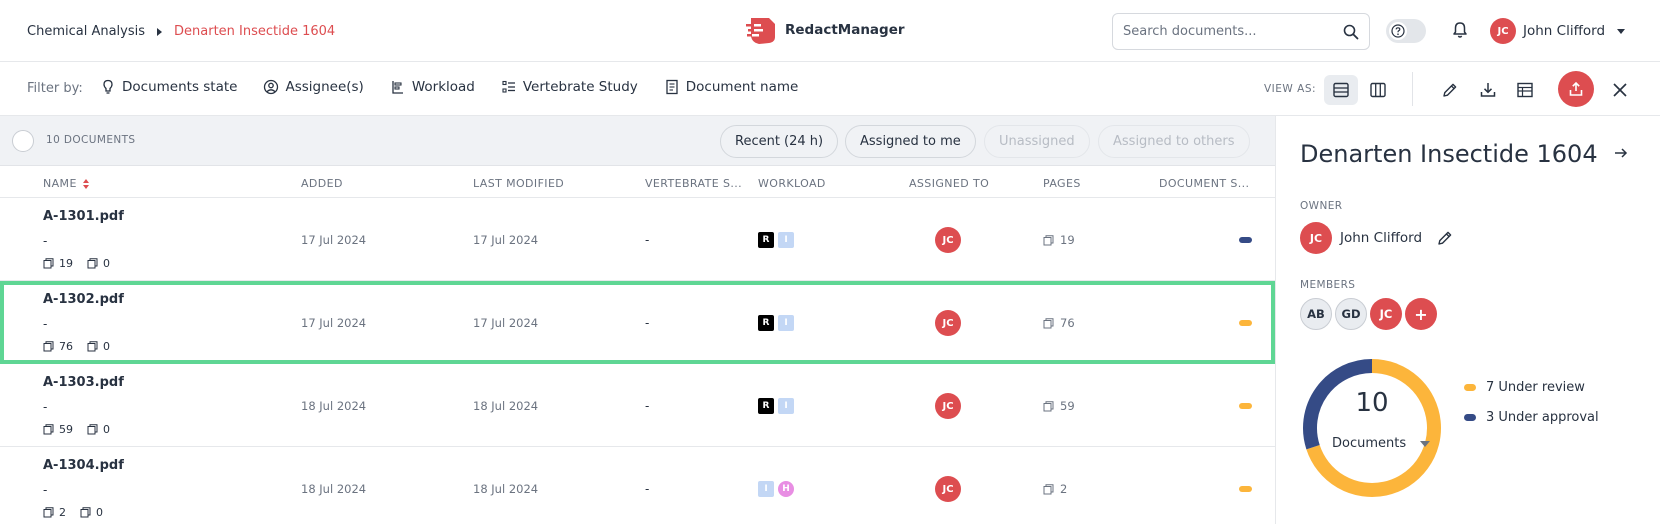  What do you see at coordinates (1558, 31) in the screenshot?
I see `user-menu: JC John Clifford` at bounding box center [1558, 31].